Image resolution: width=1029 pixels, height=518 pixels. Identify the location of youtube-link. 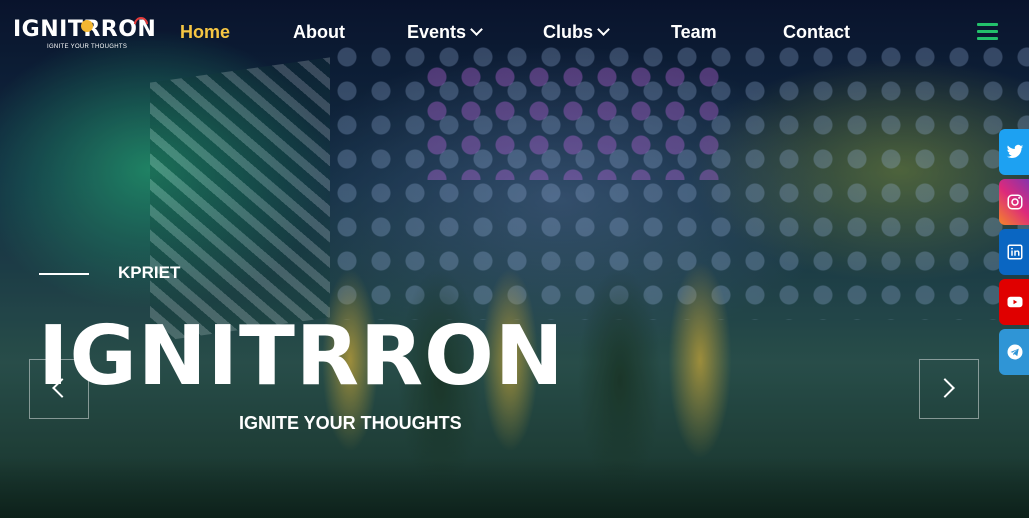
(1014, 302).